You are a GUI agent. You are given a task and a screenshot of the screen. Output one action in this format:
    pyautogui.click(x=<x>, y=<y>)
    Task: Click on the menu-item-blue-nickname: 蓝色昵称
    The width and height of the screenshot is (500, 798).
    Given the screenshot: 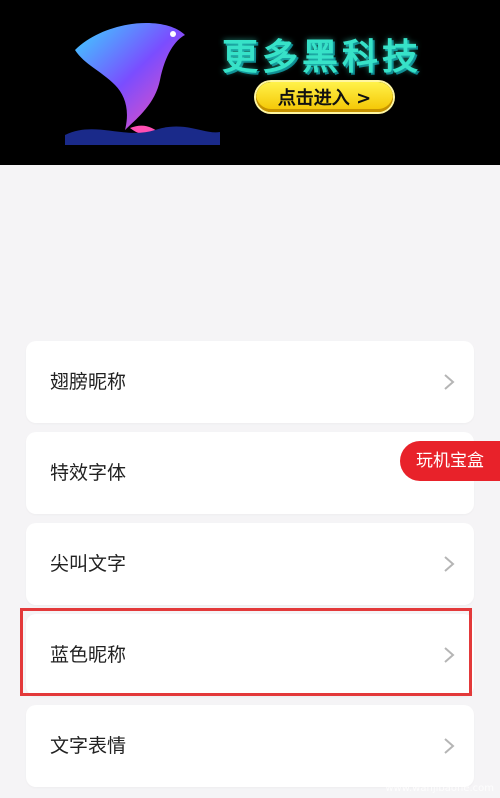 What is the action you would take?
    pyautogui.click(x=250, y=655)
    